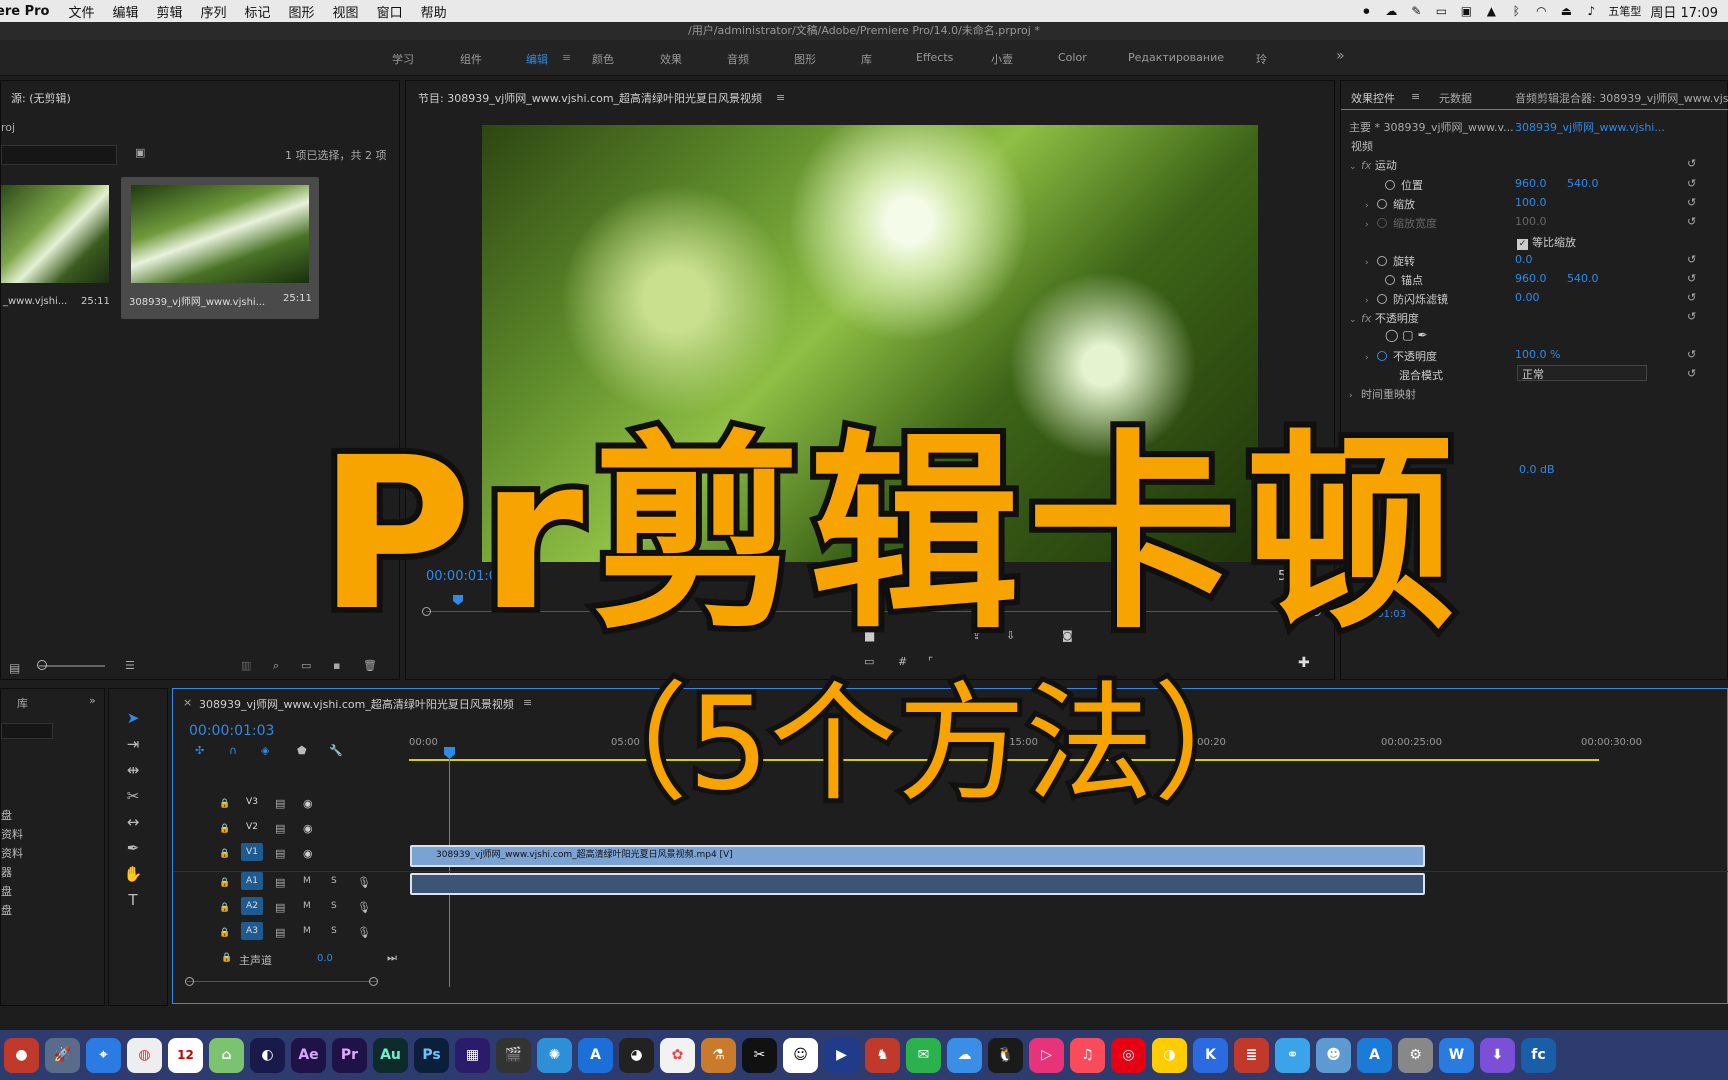  Describe the element at coordinates (267, 1055) in the screenshot. I see `cinema4d-icon: ◐` at that location.